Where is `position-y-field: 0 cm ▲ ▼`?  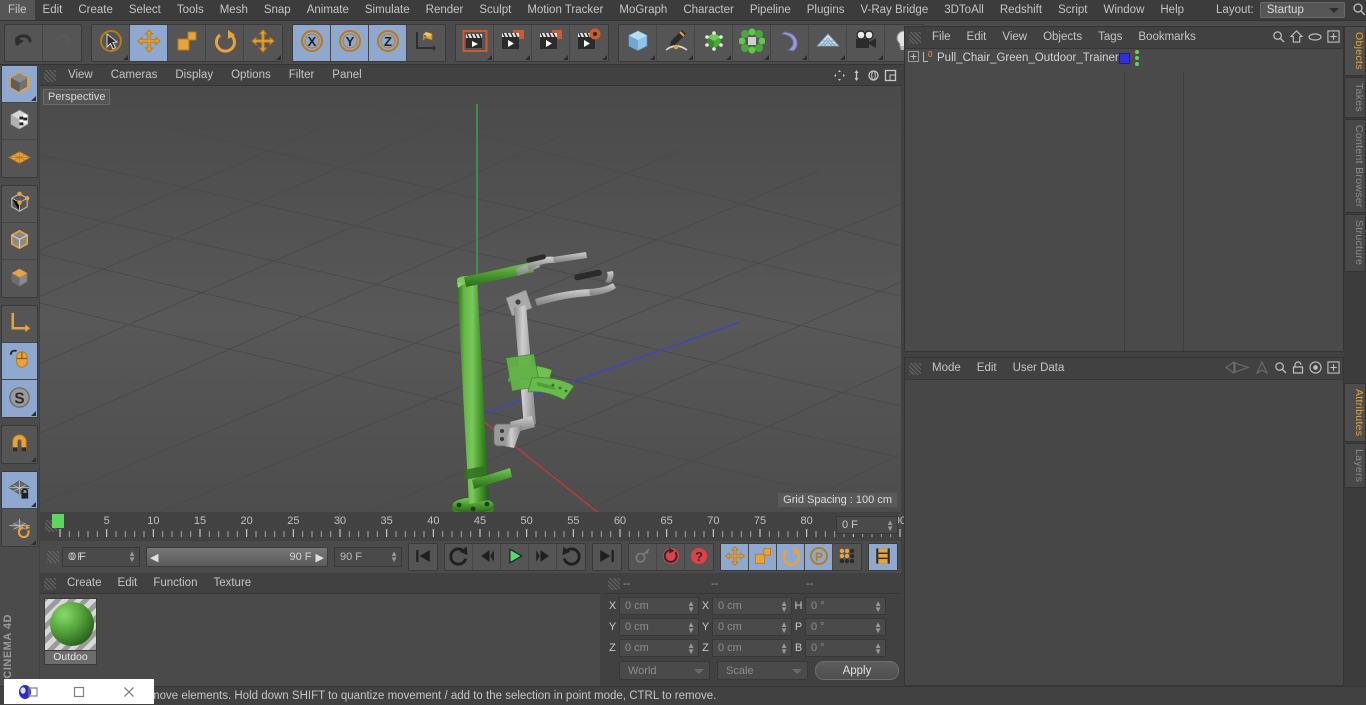 position-y-field: 0 cm ▲ ▼ is located at coordinates (659, 627).